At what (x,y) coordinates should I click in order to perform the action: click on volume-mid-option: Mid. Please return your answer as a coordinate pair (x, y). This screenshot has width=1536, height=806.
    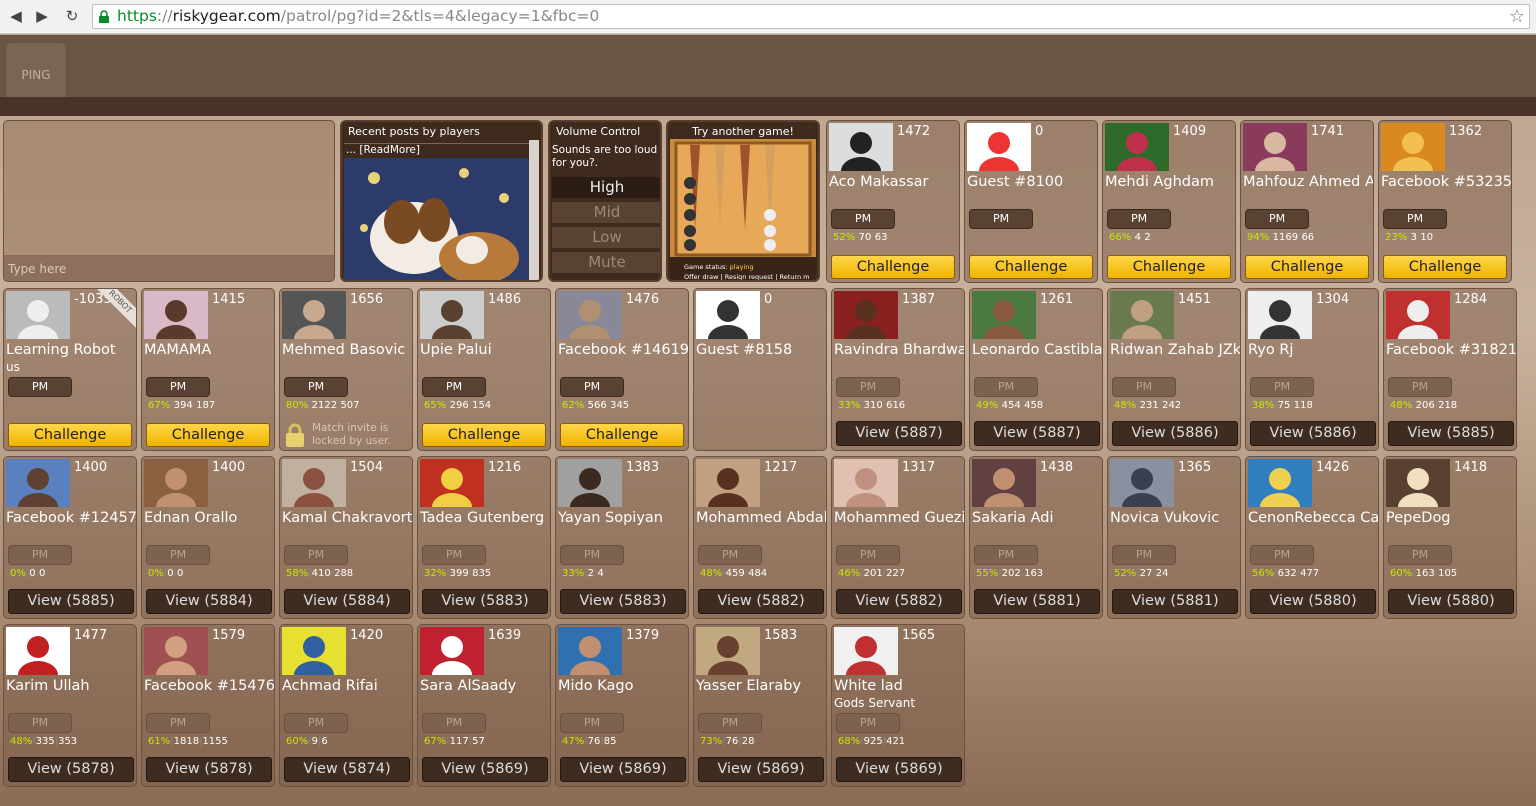
    Looking at the image, I should click on (606, 212).